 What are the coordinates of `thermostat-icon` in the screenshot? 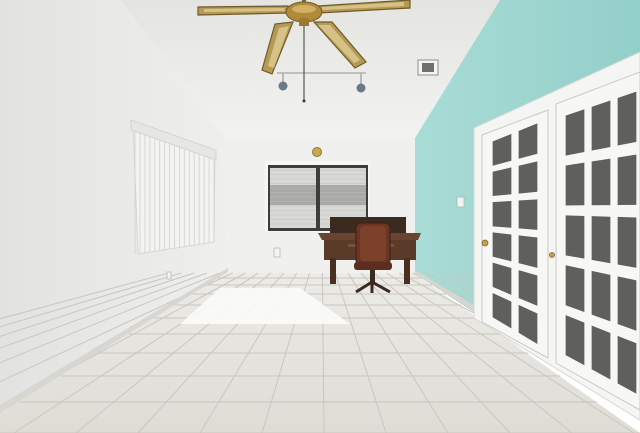 It's located at (317, 152).